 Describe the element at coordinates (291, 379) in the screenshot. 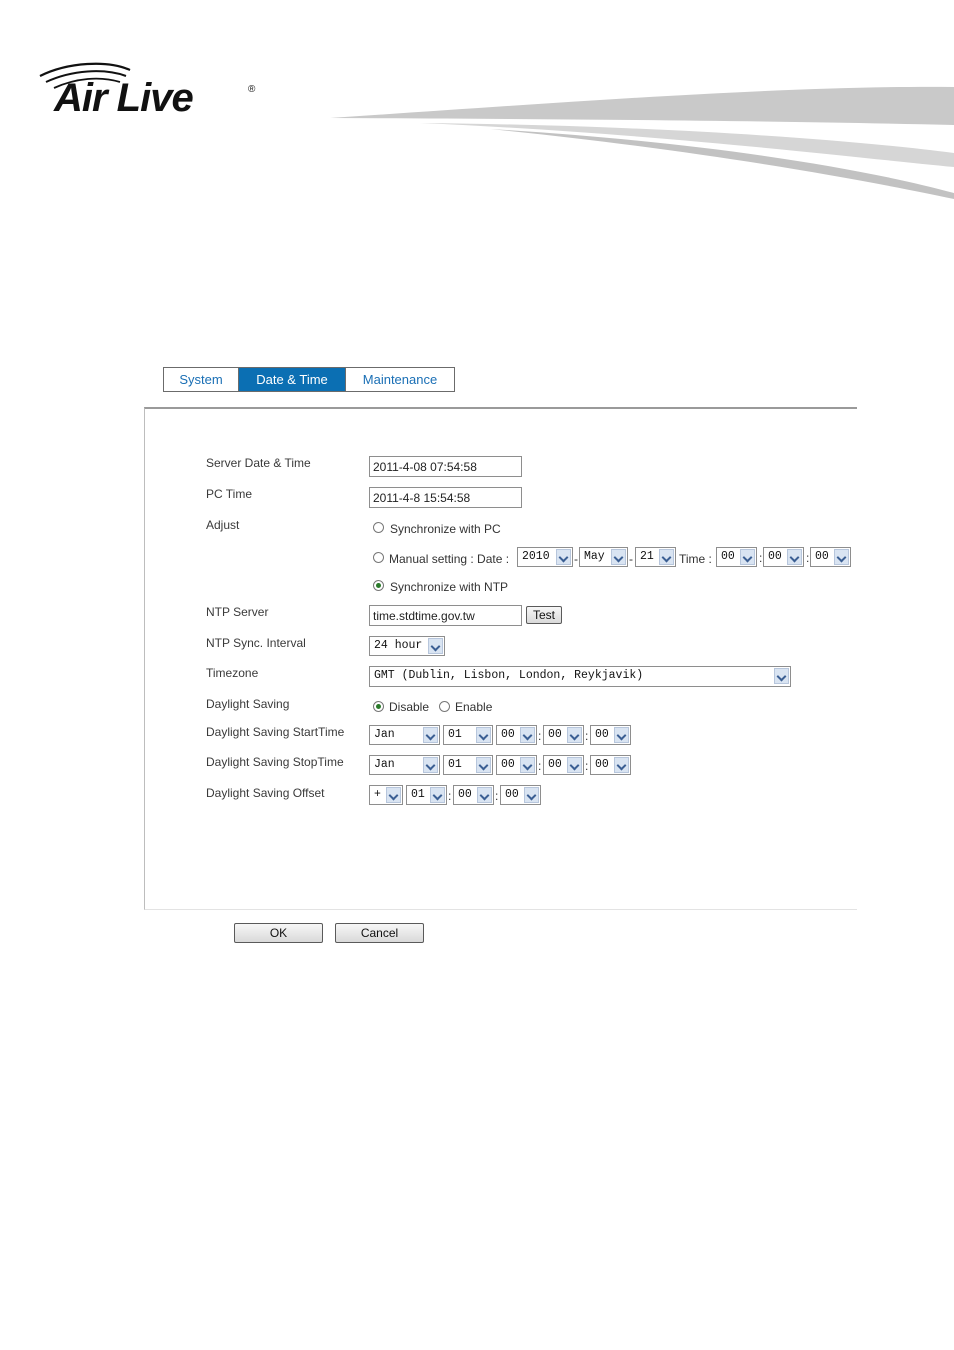

I see `tab-date-time: Date & Time` at that location.